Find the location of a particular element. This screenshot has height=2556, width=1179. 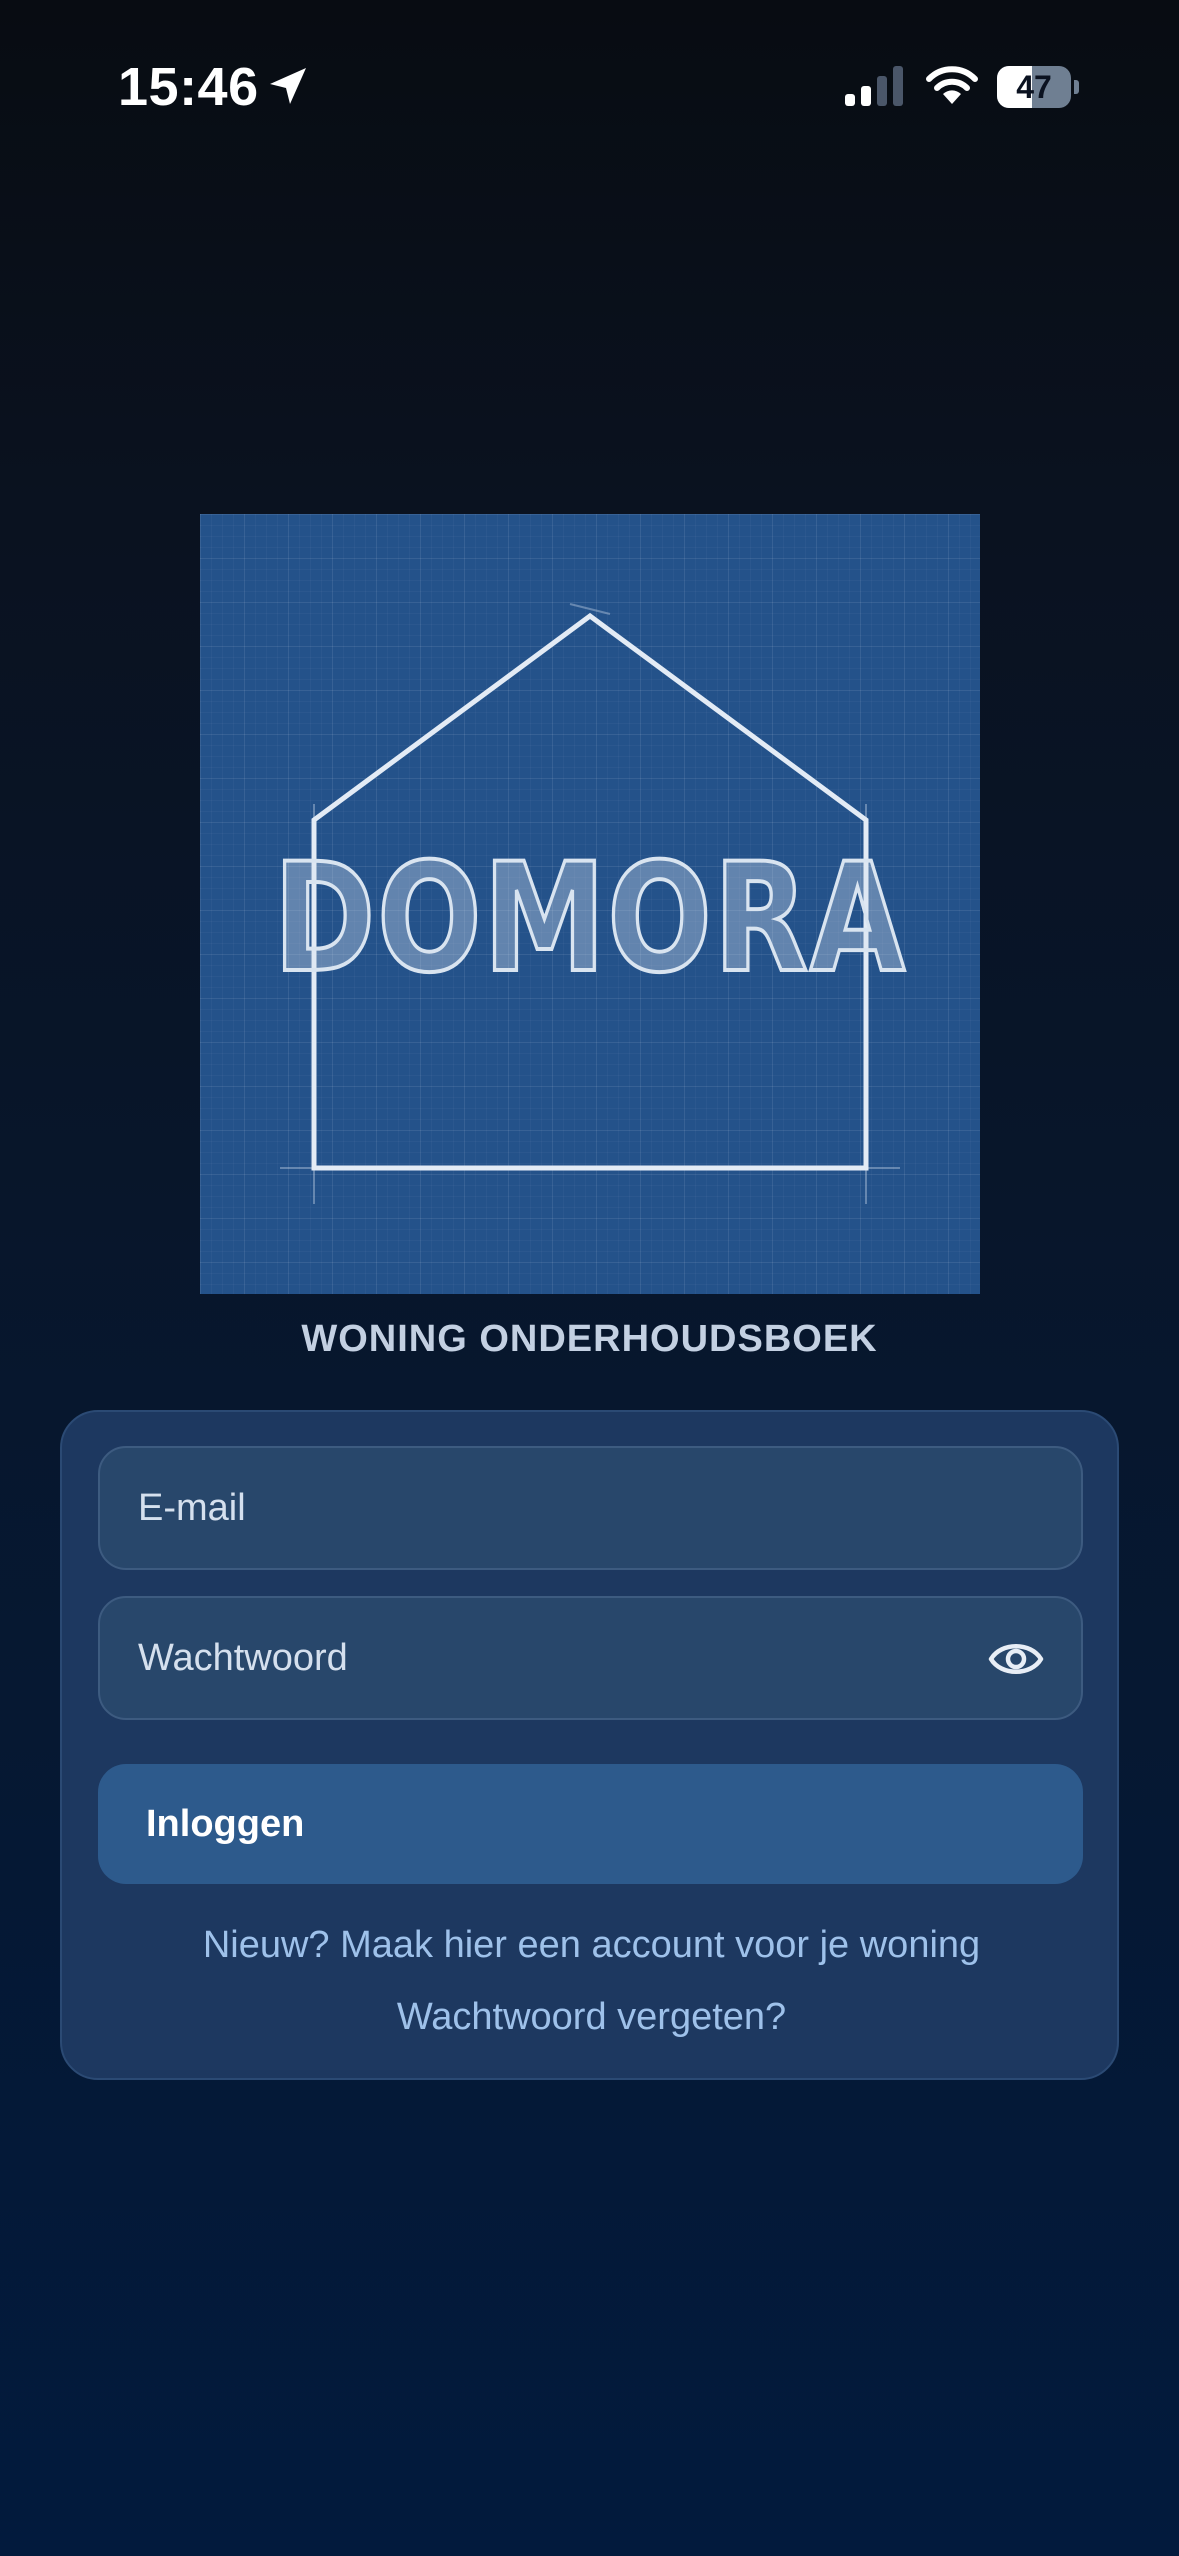

email-placeholder: E-mail is located at coordinates (192, 1508).